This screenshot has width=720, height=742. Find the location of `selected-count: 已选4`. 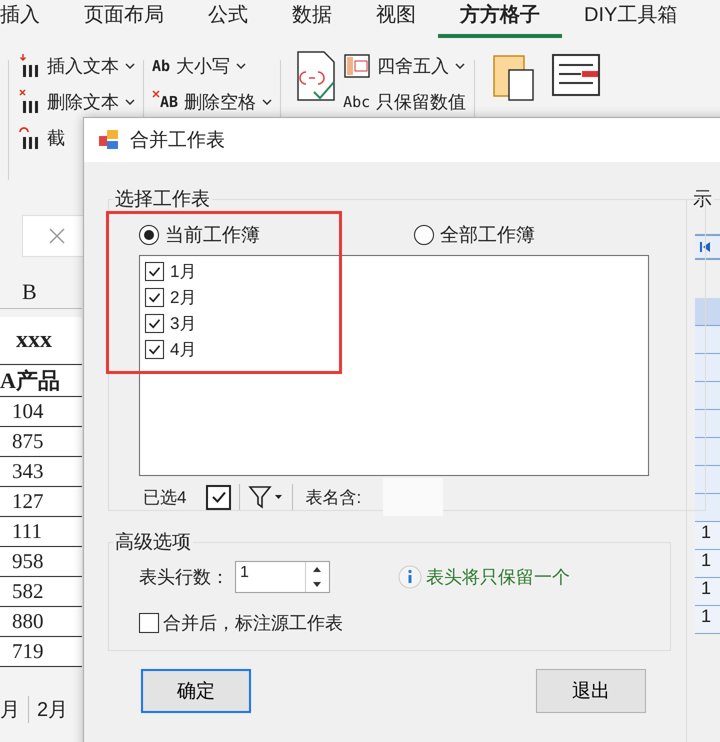

selected-count: 已选4 is located at coordinates (164, 497).